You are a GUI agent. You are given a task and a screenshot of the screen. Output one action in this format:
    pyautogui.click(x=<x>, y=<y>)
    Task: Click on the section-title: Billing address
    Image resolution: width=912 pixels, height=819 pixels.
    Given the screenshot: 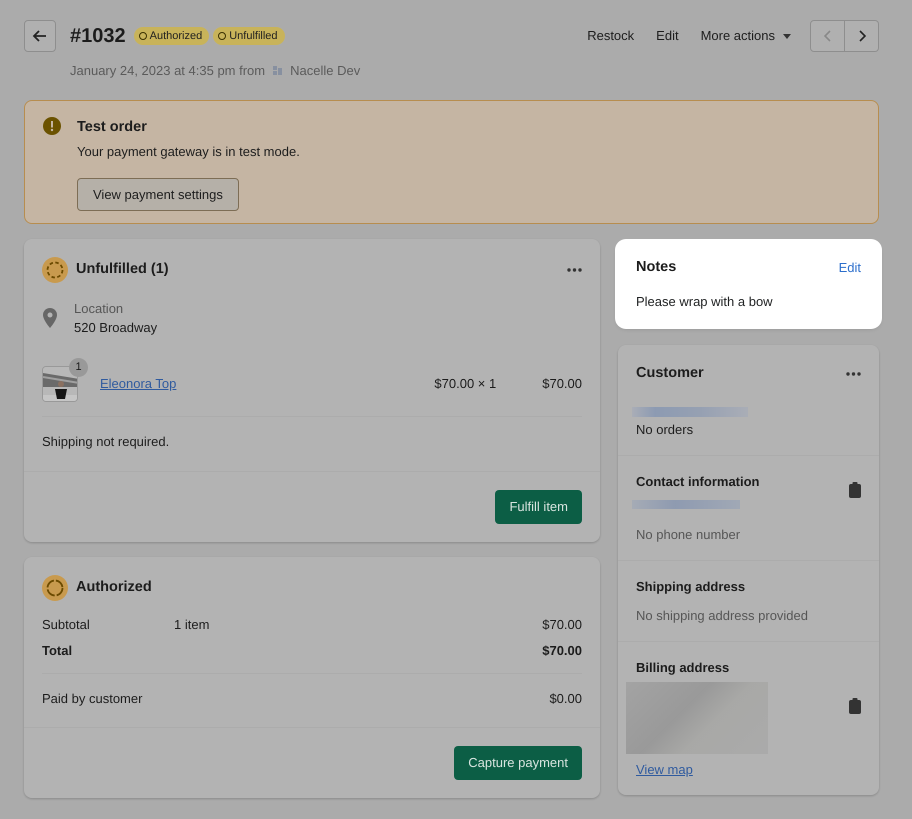 What is the action you would take?
    pyautogui.click(x=683, y=668)
    